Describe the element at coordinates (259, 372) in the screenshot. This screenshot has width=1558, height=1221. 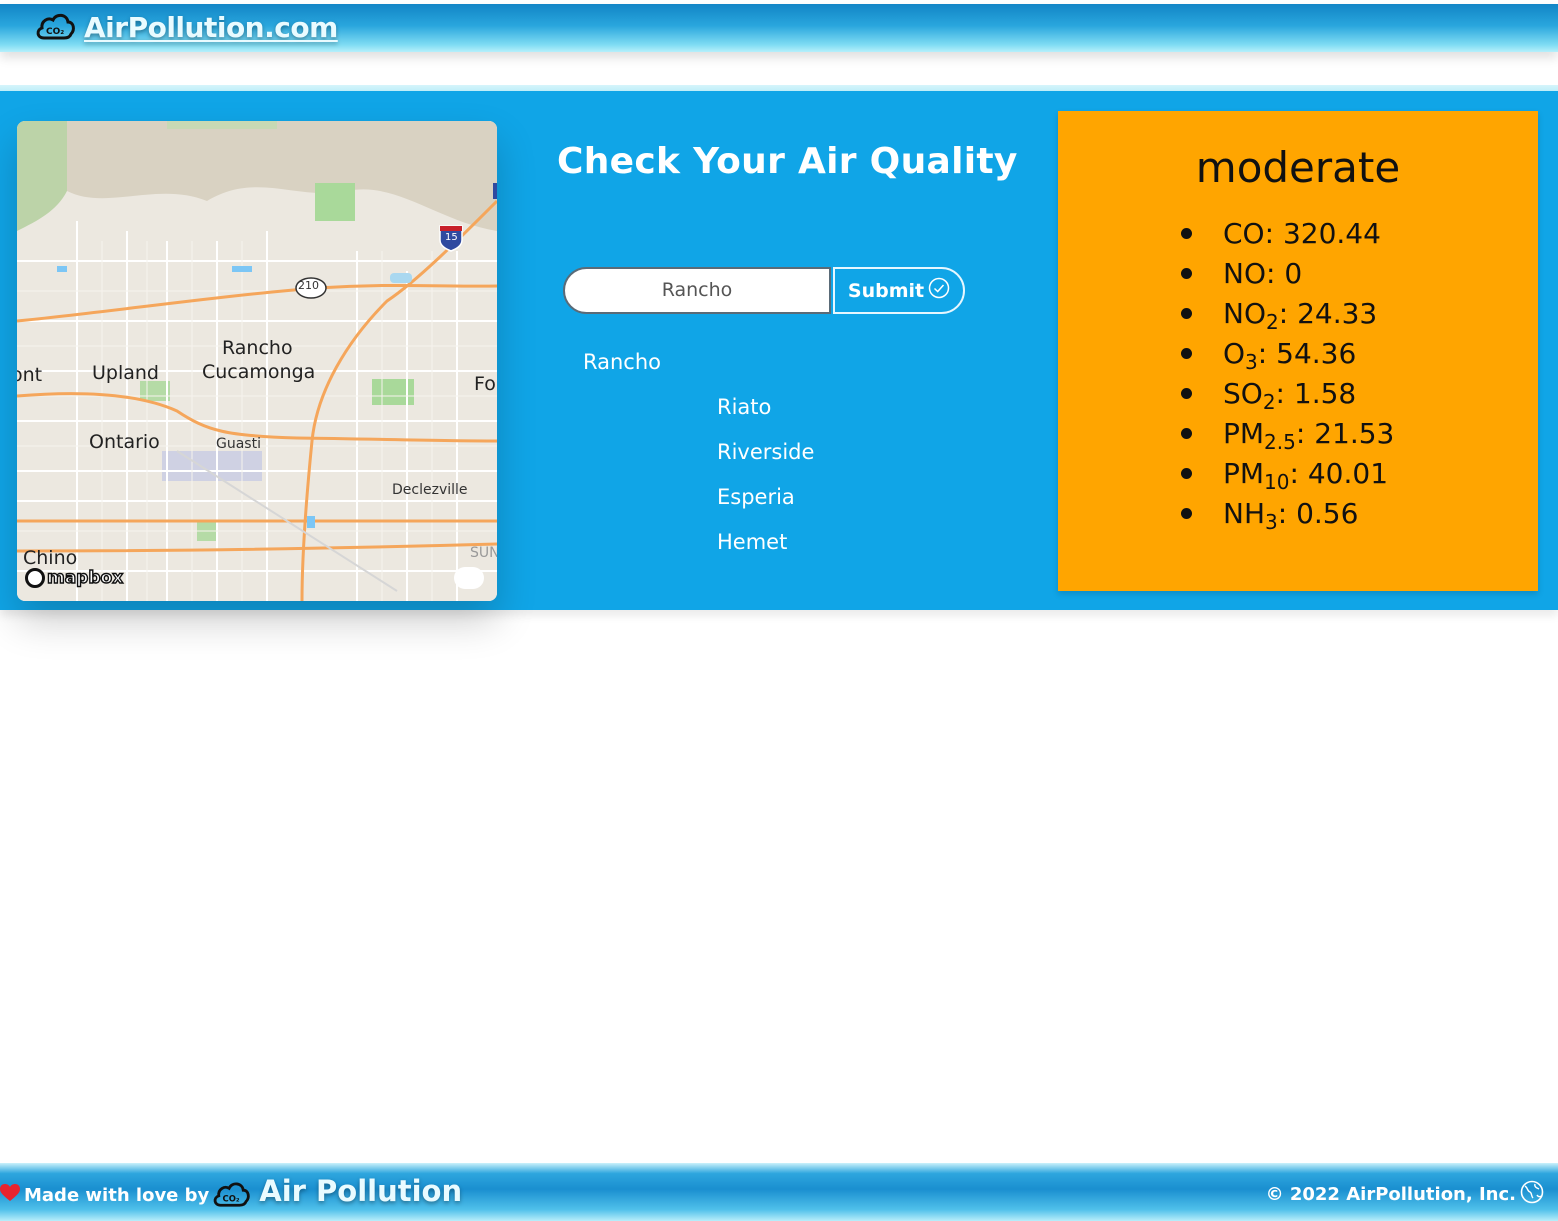
I see `map-label-cucamonga: Cucamonga` at that location.